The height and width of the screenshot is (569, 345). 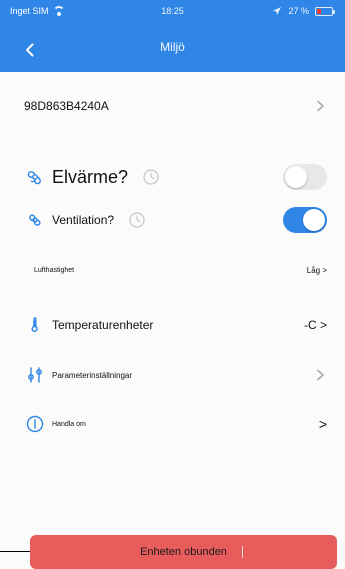 I want to click on about-row: Handla om >, so click(x=172, y=424).